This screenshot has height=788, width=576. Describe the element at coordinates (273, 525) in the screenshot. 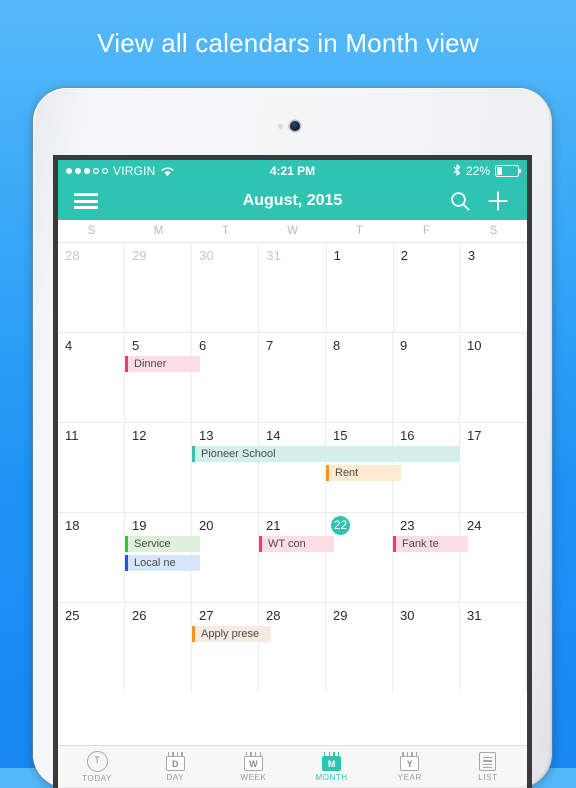

I see `day-number: 21` at that location.